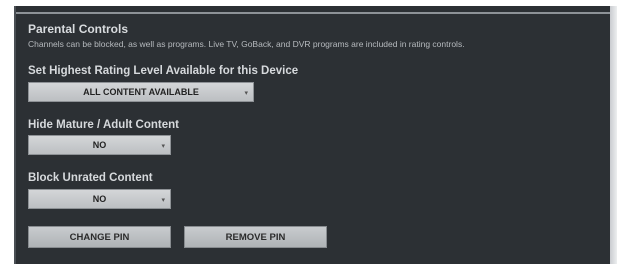  Describe the element at coordinates (255, 237) in the screenshot. I see `remove-pin-button: REMOVE PIN` at that location.